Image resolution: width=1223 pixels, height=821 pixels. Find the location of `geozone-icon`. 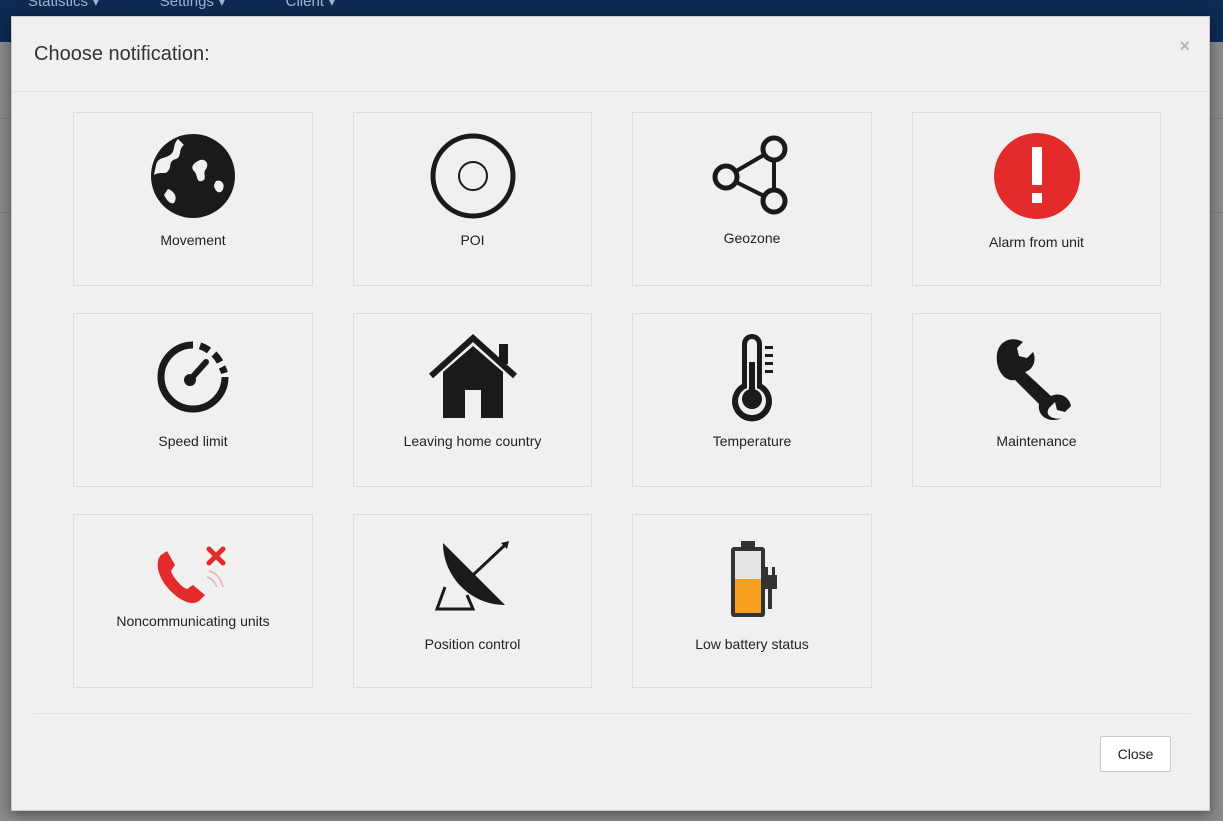

geozone-icon is located at coordinates (752, 176).